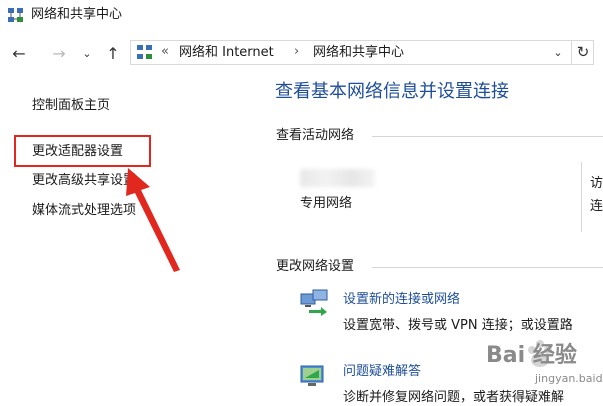 The height and width of the screenshot is (406, 603). I want to click on watermark-text: Bai 经验, so click(531, 355).